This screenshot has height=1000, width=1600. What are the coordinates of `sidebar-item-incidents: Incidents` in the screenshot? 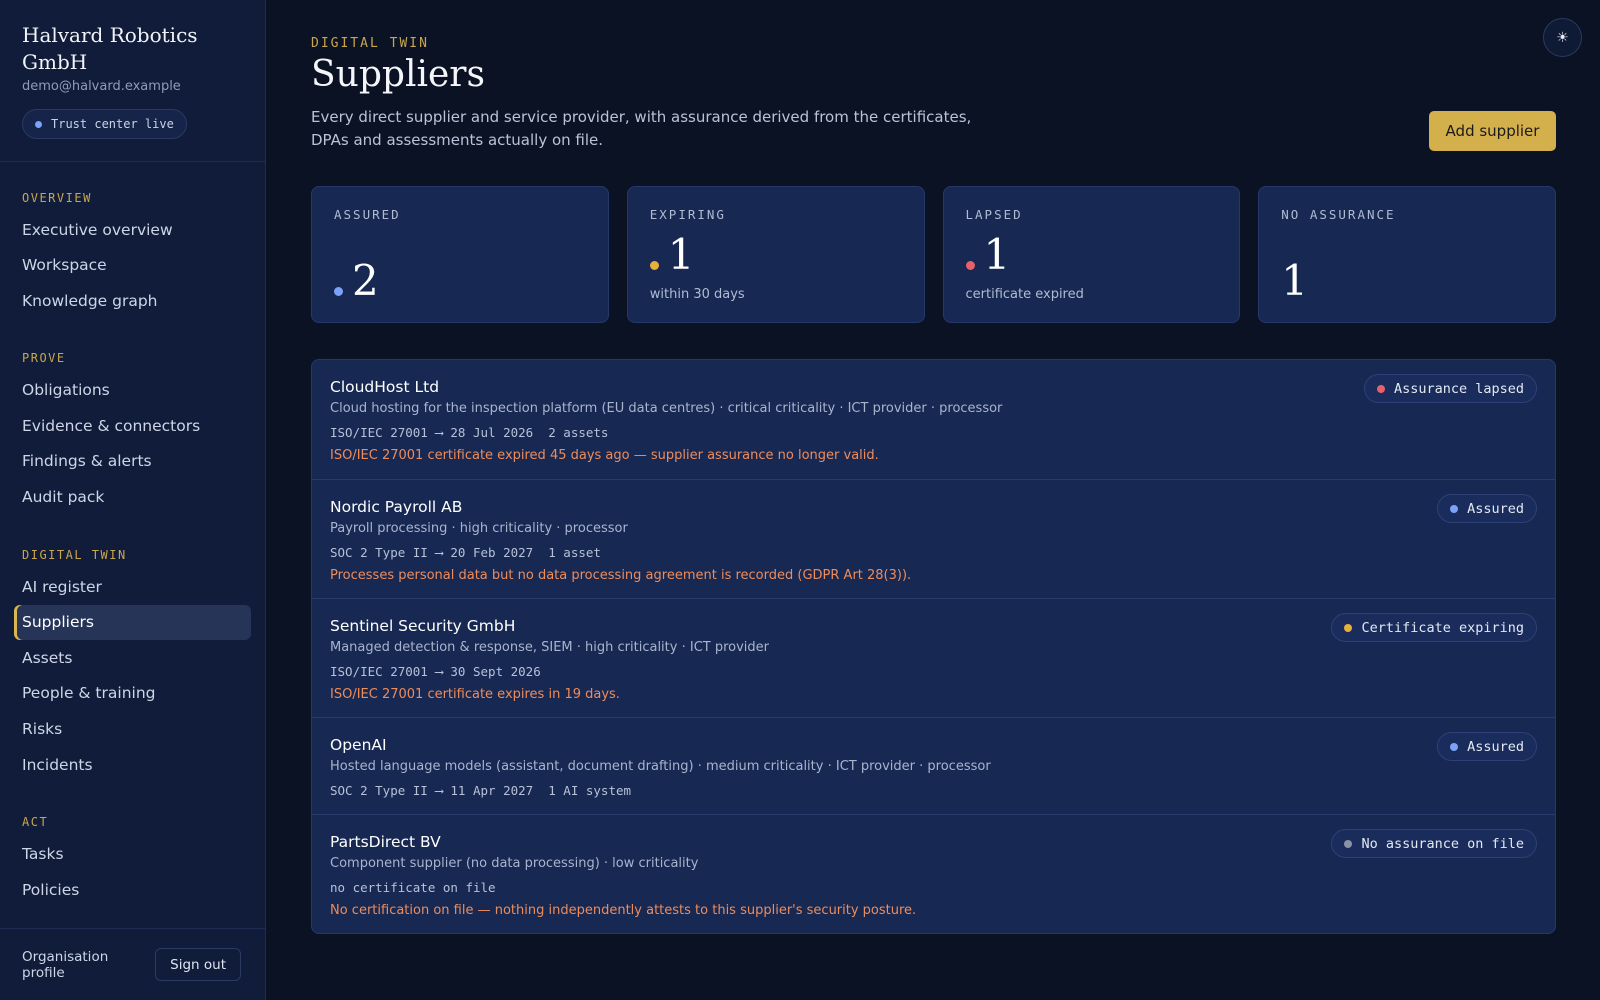 It's located at (132, 764).